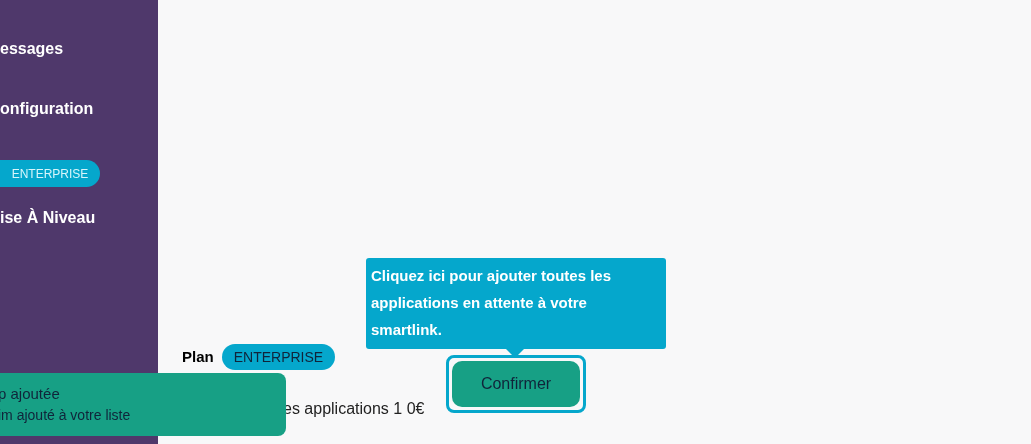 The height and width of the screenshot is (444, 1031). Describe the element at coordinates (492, 303) in the screenshot. I see `tooltip-text: Cliquez ici pour ajouter toutes les applications en attente à votre smartlink.` at that location.